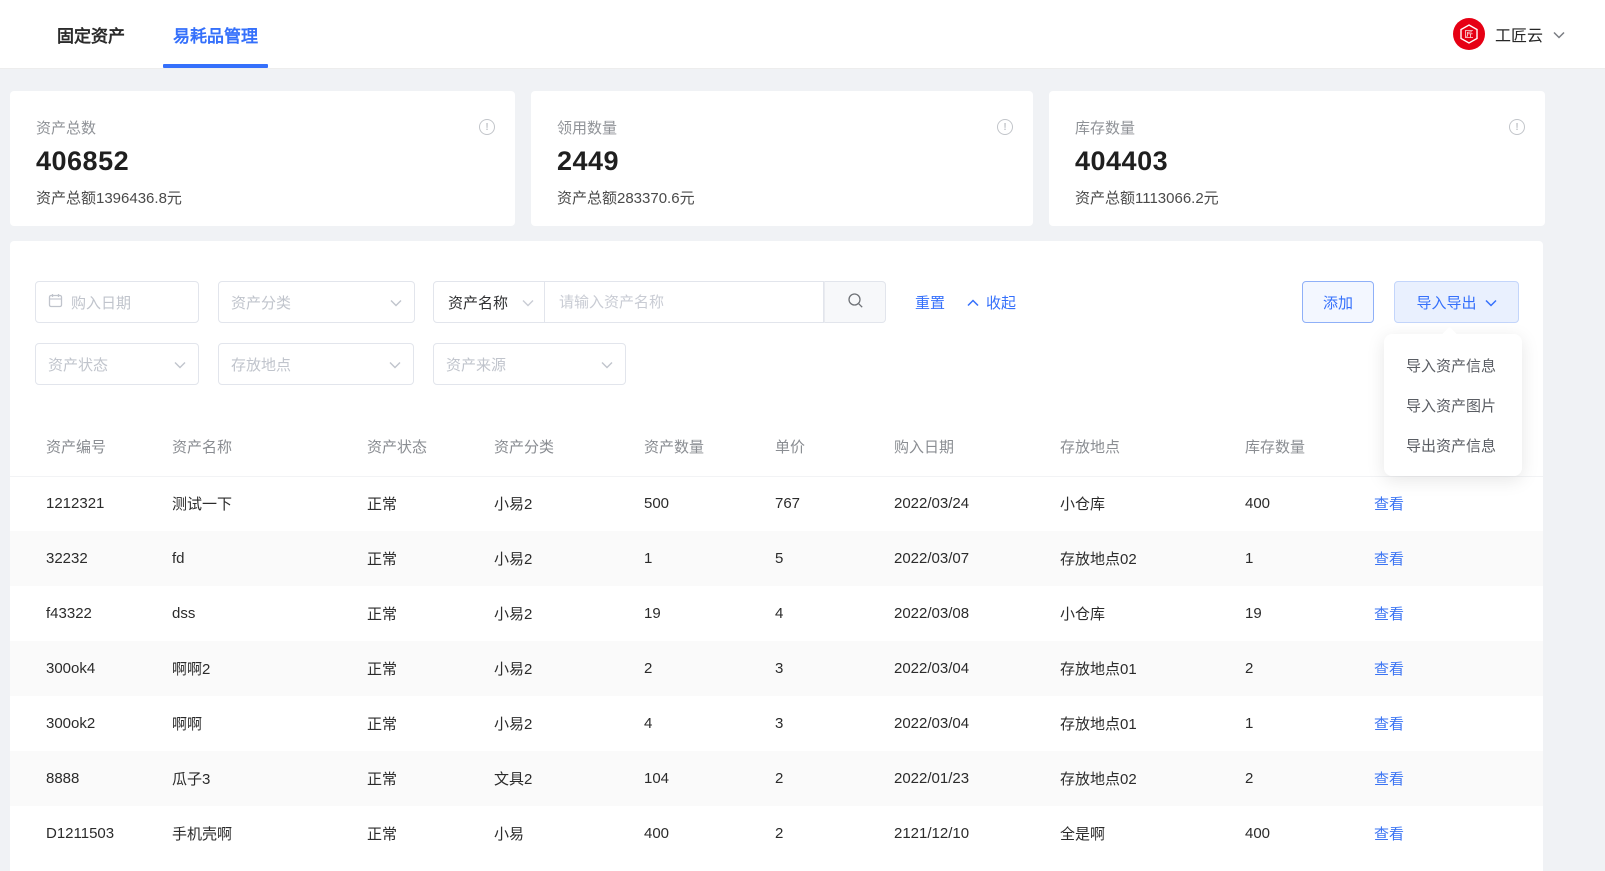  I want to click on filter-row-2: 资产状态 存放地点 资产来源, so click(776, 354).